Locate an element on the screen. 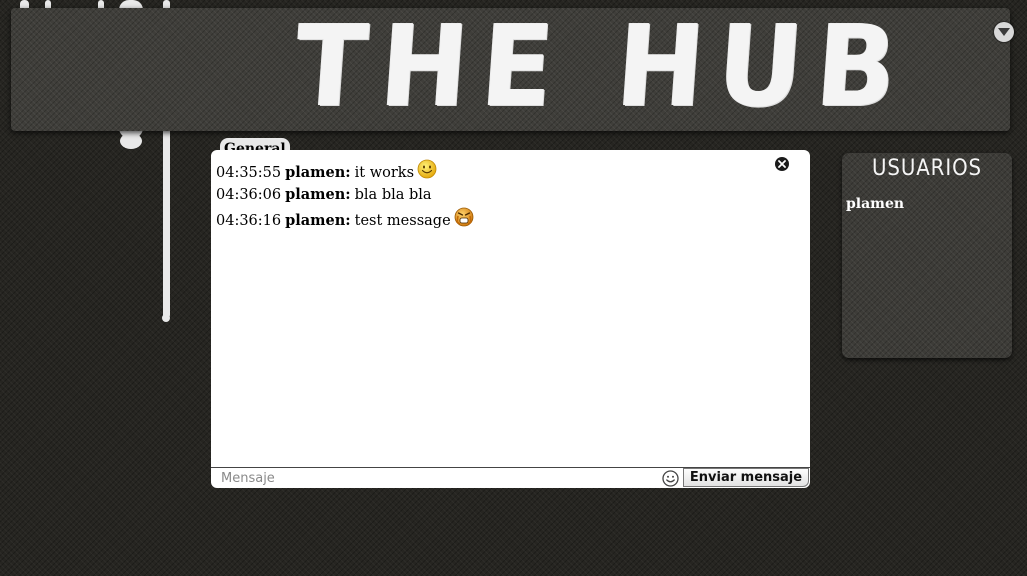 The height and width of the screenshot is (576, 1027). message-time: 04:35:55 is located at coordinates (249, 173).